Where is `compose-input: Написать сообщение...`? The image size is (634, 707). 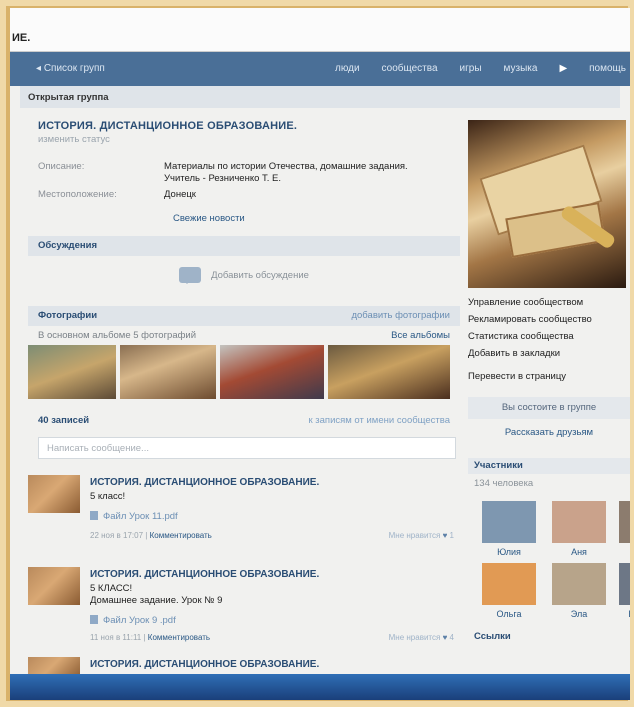
compose-input: Написать сообщение... is located at coordinates (247, 448).